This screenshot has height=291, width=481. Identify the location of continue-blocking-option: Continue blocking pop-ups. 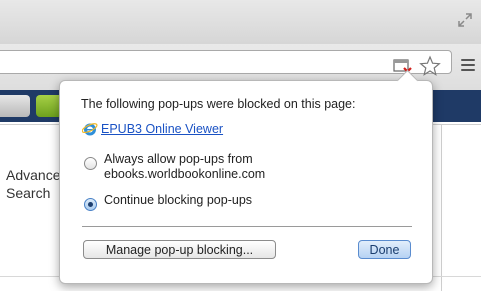
(168, 202).